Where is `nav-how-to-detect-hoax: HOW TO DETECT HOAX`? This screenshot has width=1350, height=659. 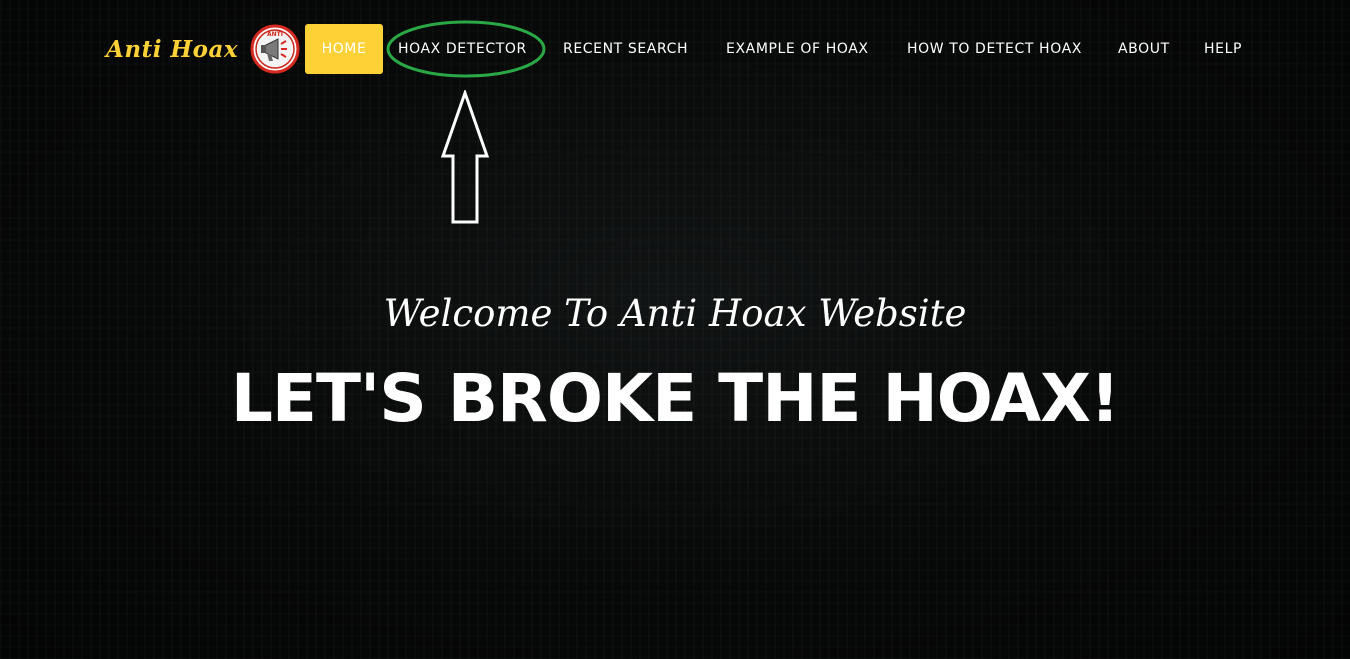
nav-how-to-detect-hoax: HOW TO DETECT HOAX is located at coordinates (994, 49).